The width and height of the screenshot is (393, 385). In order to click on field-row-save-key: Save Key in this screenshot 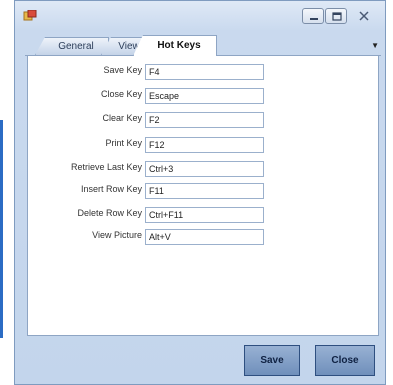, I will do `click(204, 72)`.